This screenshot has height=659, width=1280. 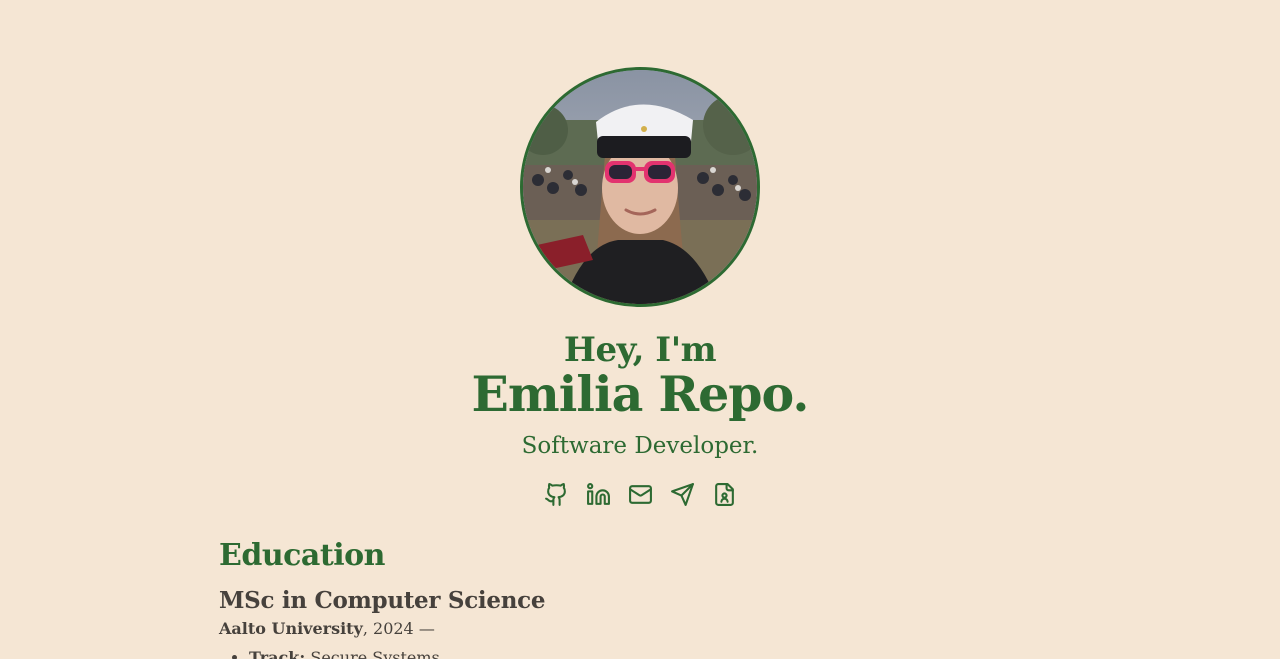 What do you see at coordinates (640, 629) in the screenshot?
I see `degree-meta: Aalto University, 2024 —` at bounding box center [640, 629].